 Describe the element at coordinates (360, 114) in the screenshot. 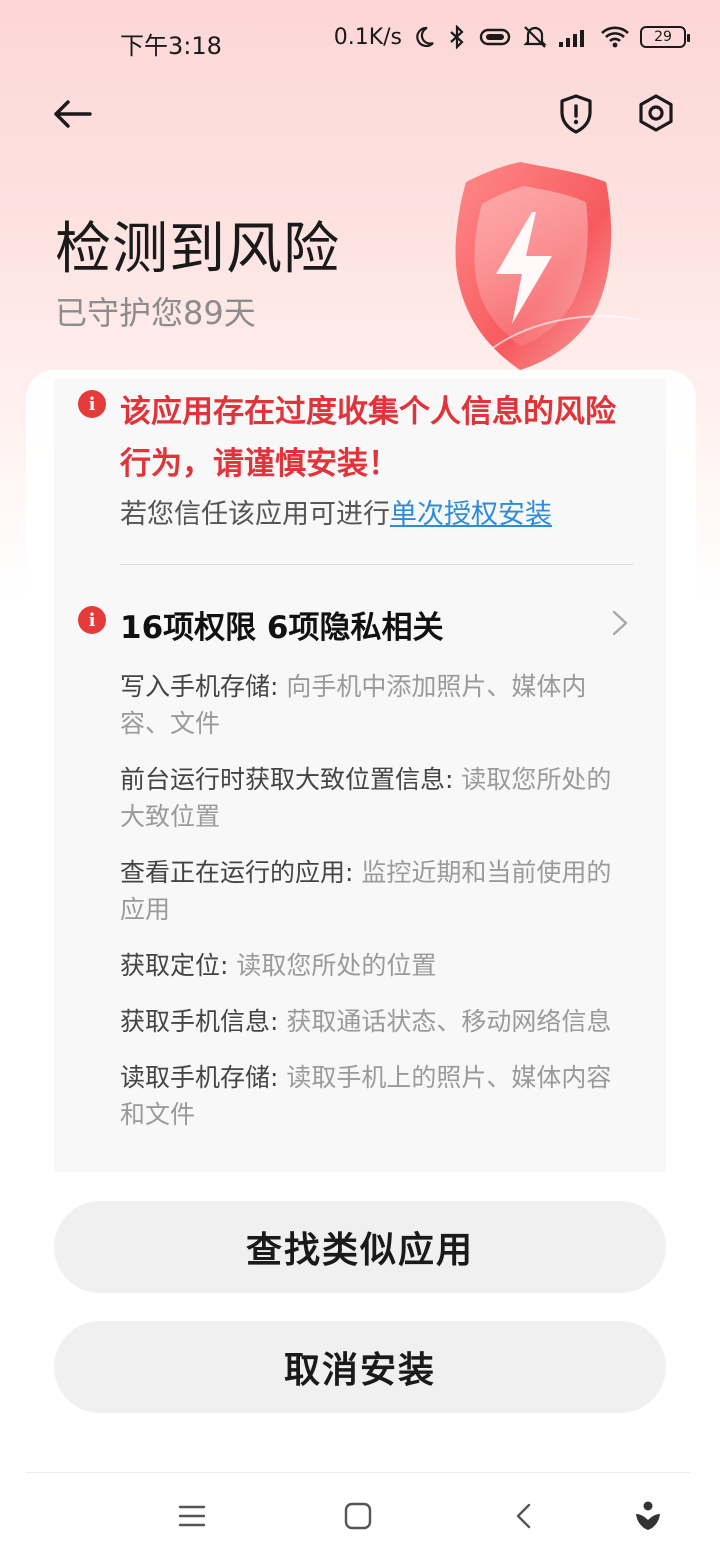

I see `top-bar` at that location.